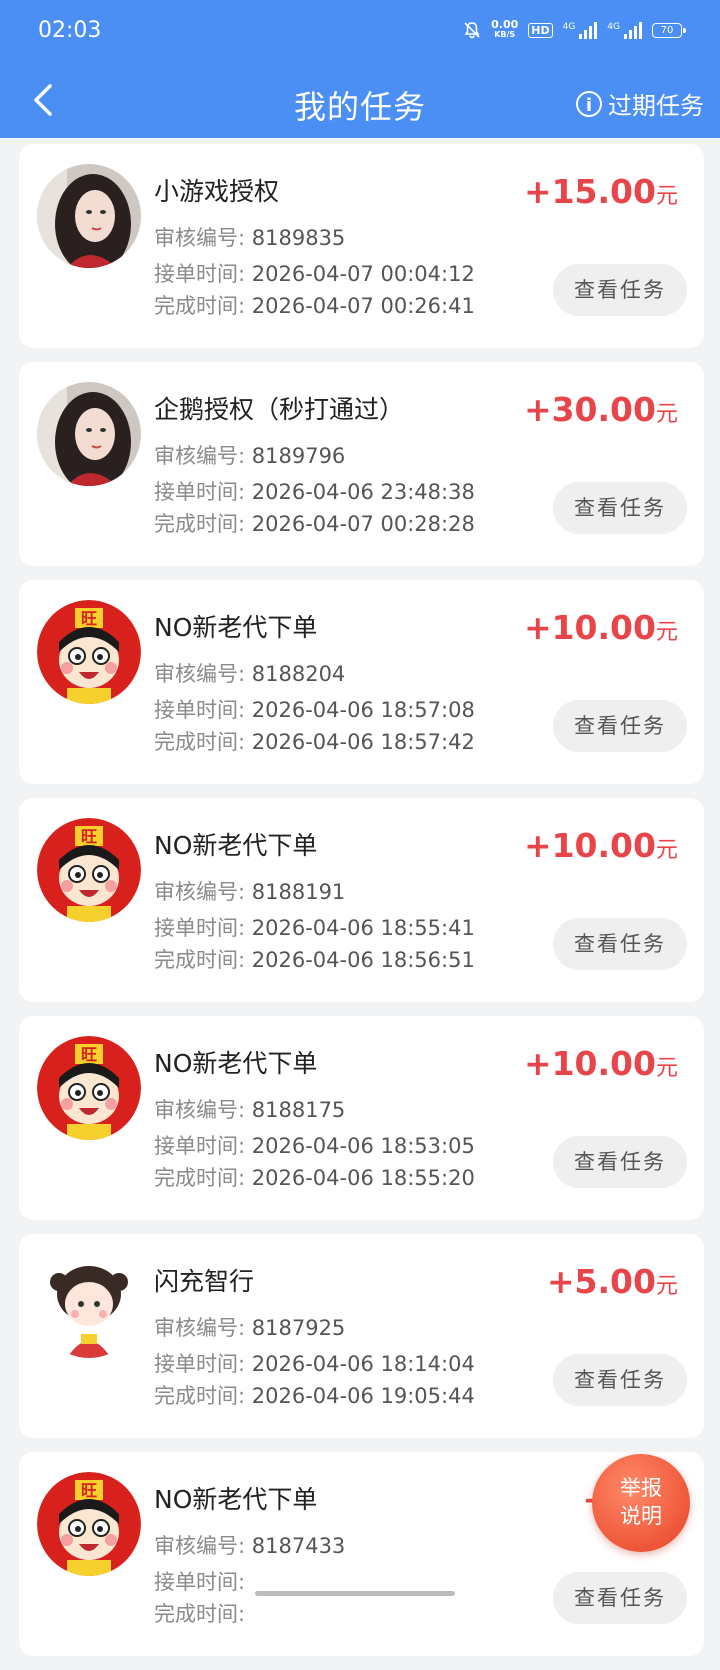 The width and height of the screenshot is (720, 1670). I want to click on network-speed: 0.00 KB/S, so click(505, 28).